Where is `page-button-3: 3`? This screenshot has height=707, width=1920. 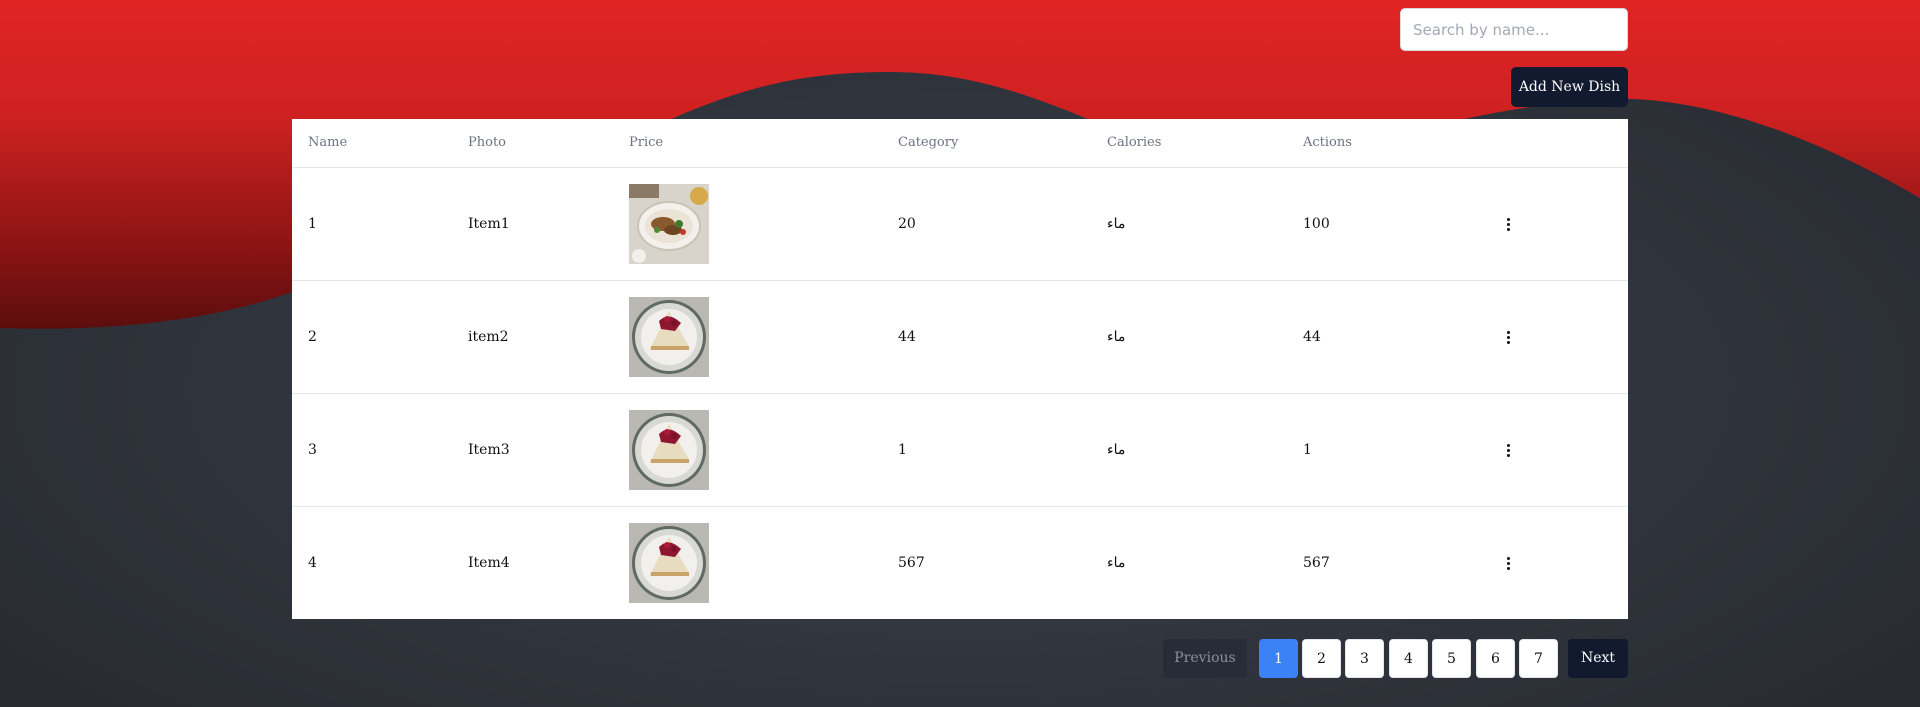 page-button-3: 3 is located at coordinates (1364, 658).